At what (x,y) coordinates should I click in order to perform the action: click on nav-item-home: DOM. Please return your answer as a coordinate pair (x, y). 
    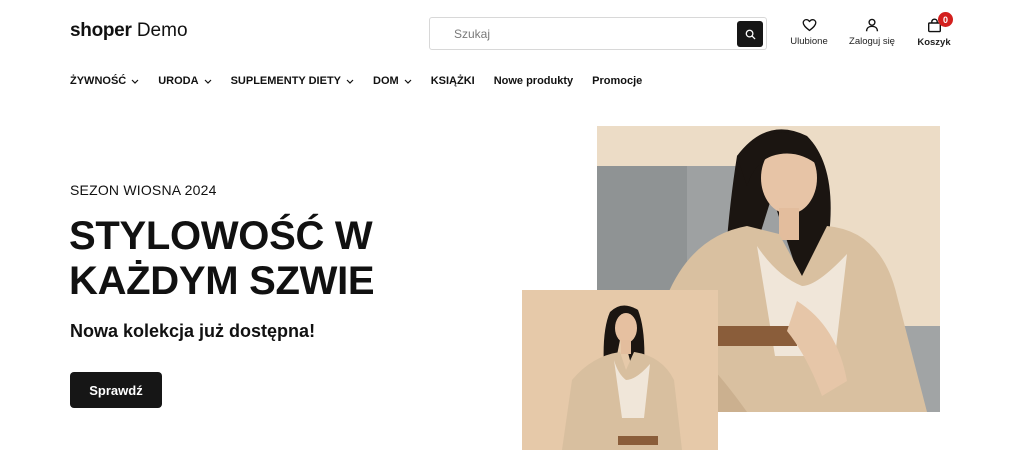
    Looking at the image, I should click on (392, 81).